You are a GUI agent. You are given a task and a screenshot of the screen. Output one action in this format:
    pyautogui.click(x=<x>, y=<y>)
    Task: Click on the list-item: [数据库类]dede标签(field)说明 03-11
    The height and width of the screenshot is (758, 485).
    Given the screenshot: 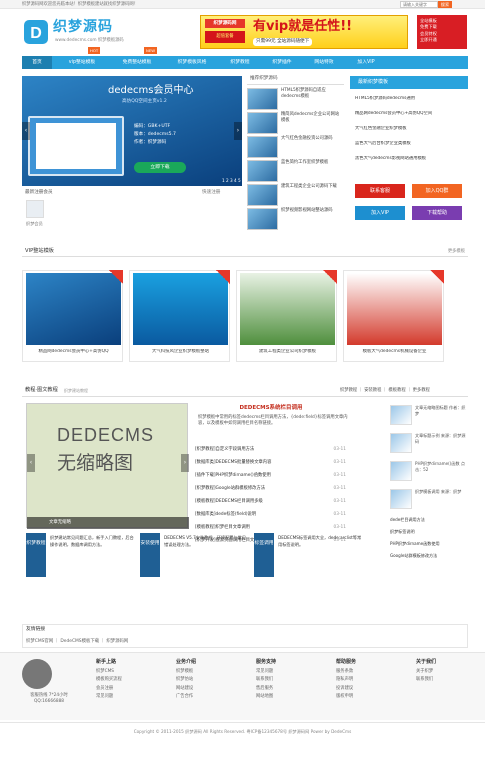 What is the action you would take?
    pyautogui.click(x=272, y=514)
    